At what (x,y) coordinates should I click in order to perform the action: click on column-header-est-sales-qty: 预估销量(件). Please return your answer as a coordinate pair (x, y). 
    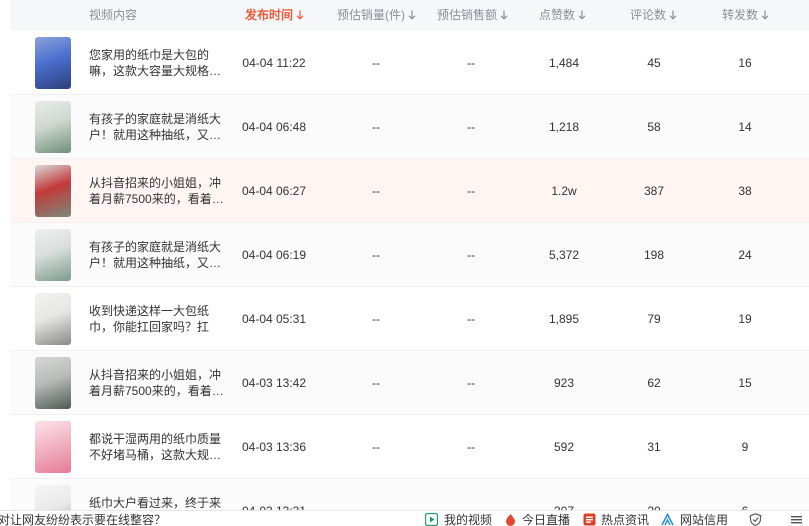
    Looking at the image, I should click on (376, 15).